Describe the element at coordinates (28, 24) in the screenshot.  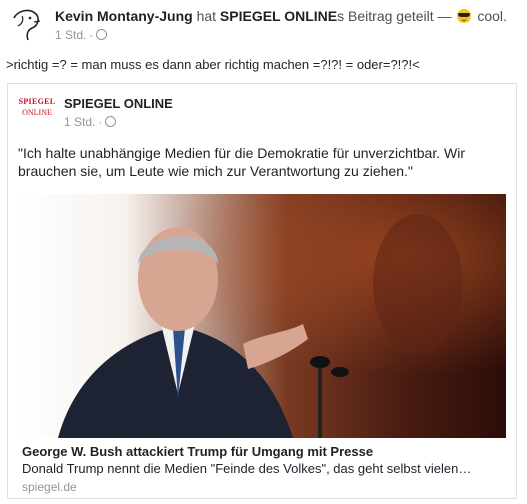
I see `author-avatar` at that location.